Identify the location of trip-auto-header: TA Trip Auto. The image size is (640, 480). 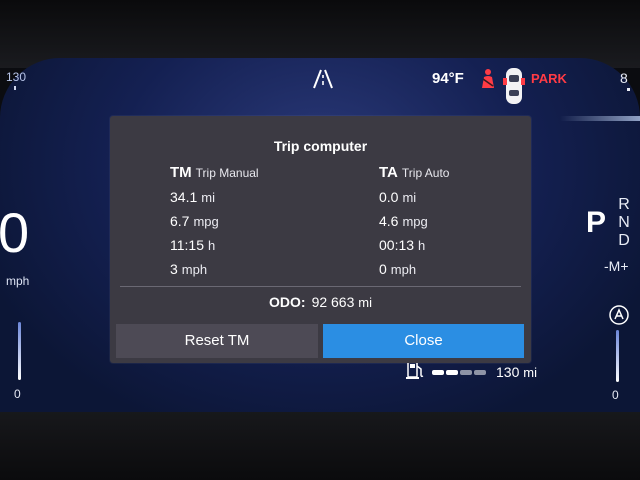
(414, 172).